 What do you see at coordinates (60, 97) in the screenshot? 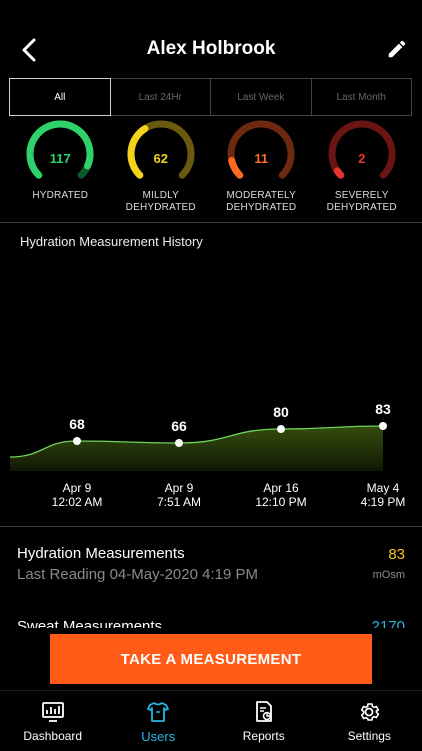
I see `tab-all: All` at bounding box center [60, 97].